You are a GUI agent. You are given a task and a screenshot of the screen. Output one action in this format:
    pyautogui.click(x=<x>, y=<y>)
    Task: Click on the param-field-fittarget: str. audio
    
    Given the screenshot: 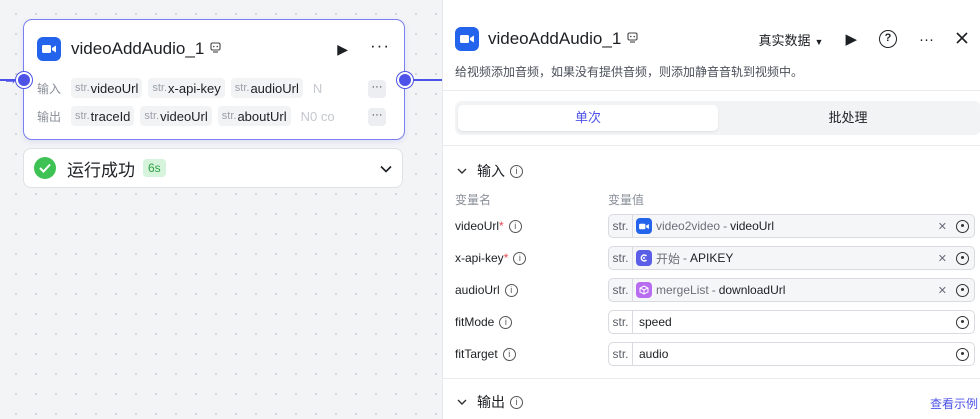 What is the action you would take?
    pyautogui.click(x=791, y=354)
    